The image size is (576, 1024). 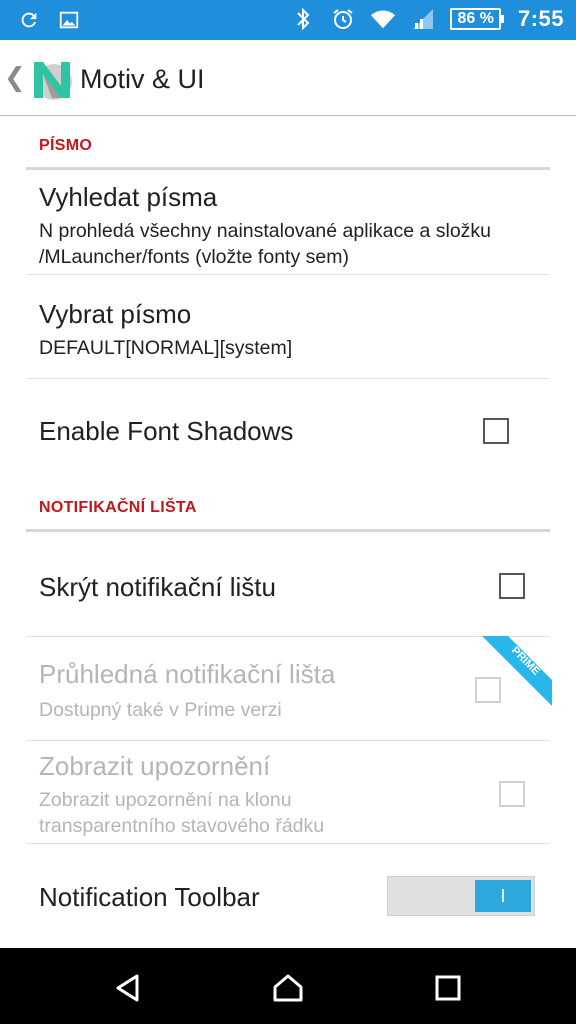 What do you see at coordinates (288, 20) in the screenshot?
I see `status-bar: 86 % 7:55` at bounding box center [288, 20].